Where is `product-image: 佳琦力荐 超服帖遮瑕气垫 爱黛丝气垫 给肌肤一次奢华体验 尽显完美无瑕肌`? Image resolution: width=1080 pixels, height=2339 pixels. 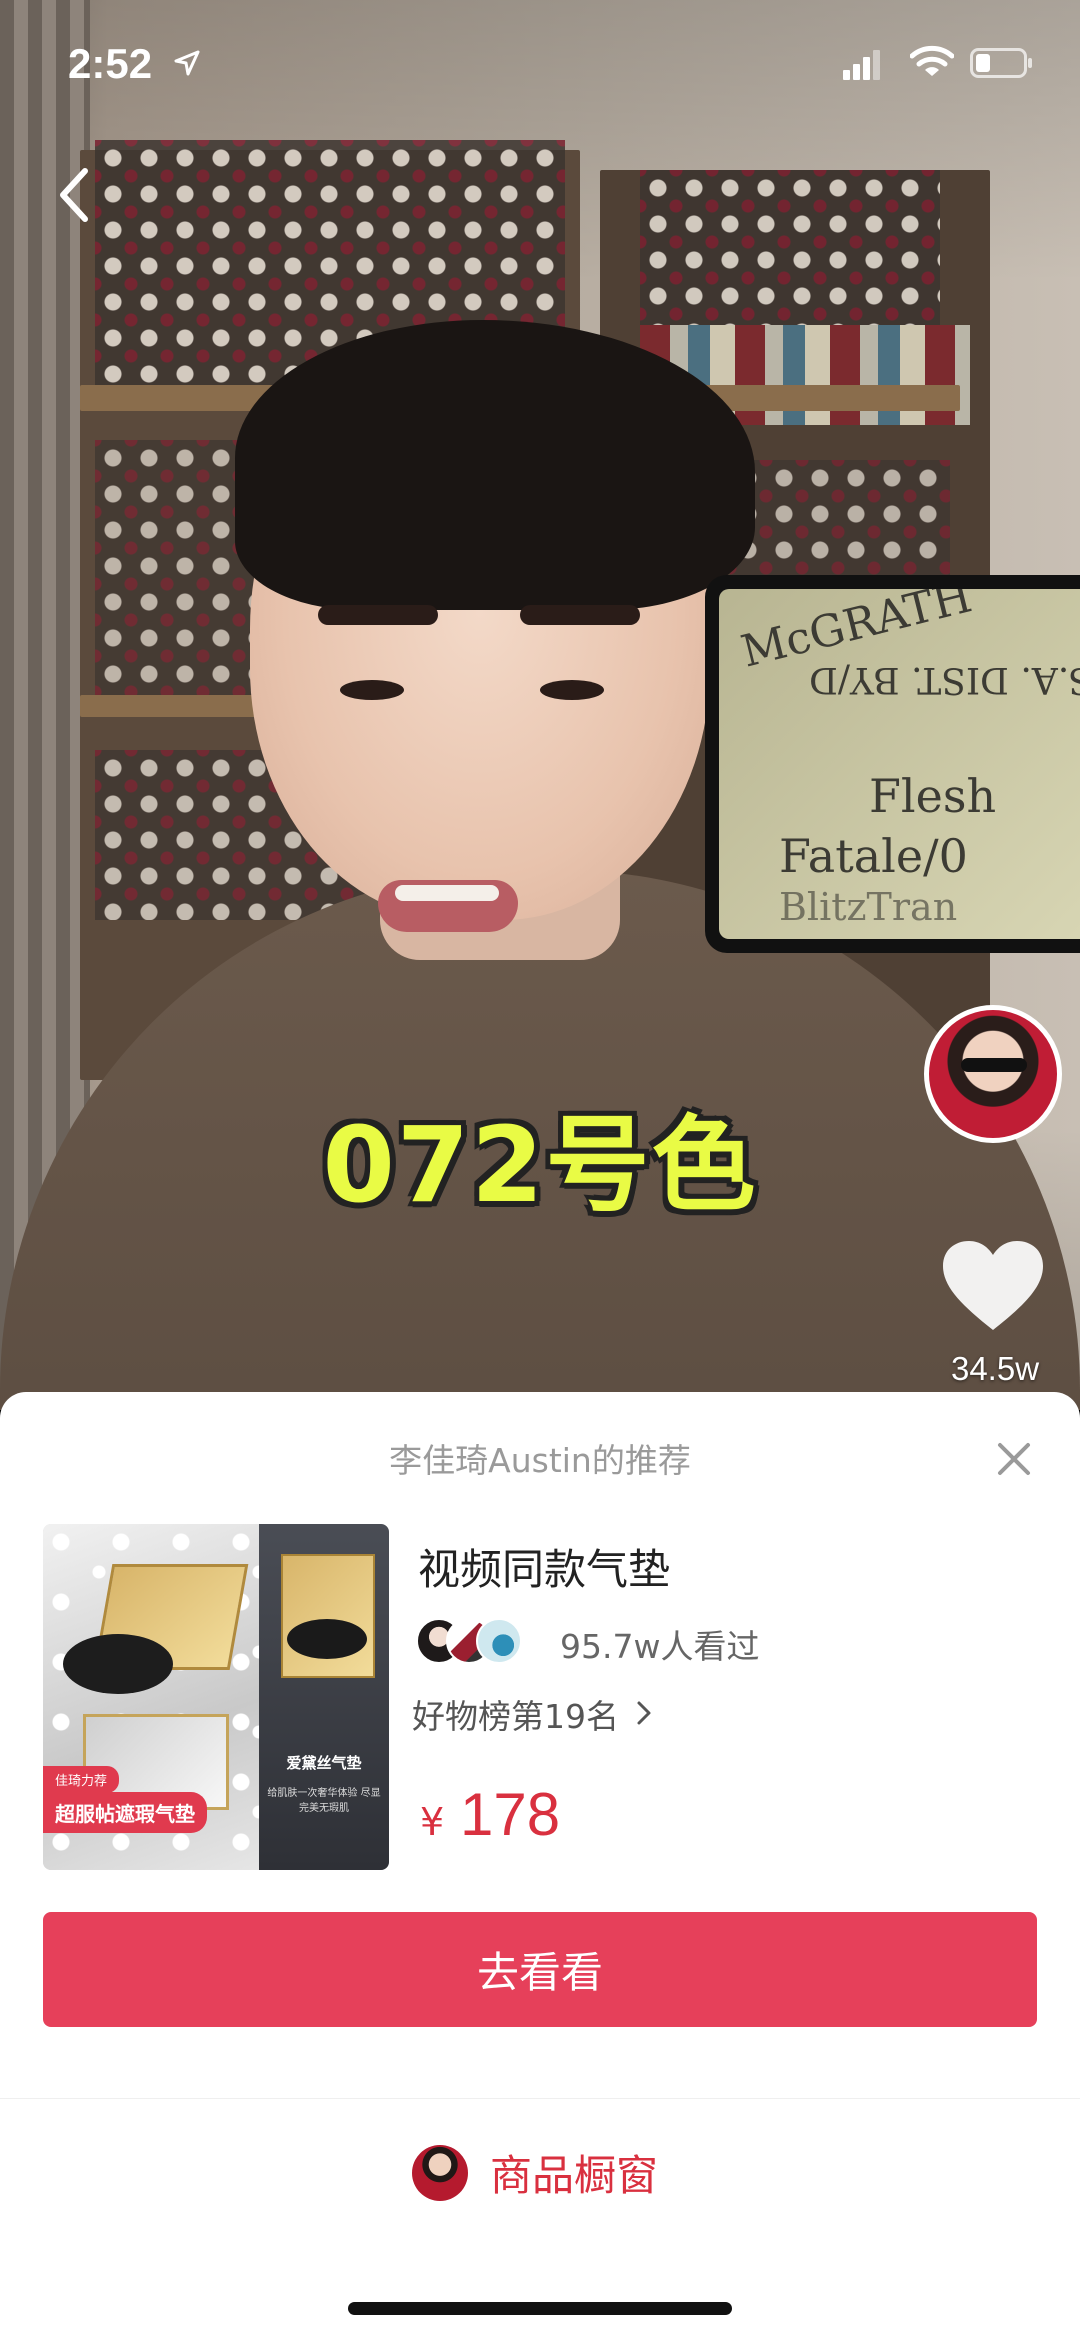
product-image: 佳琦力荐 超服帖遮瑕气垫 爱黛丝气垫 给肌肤一次奢华体验 尽显完美无瑕肌 is located at coordinates (216, 1697).